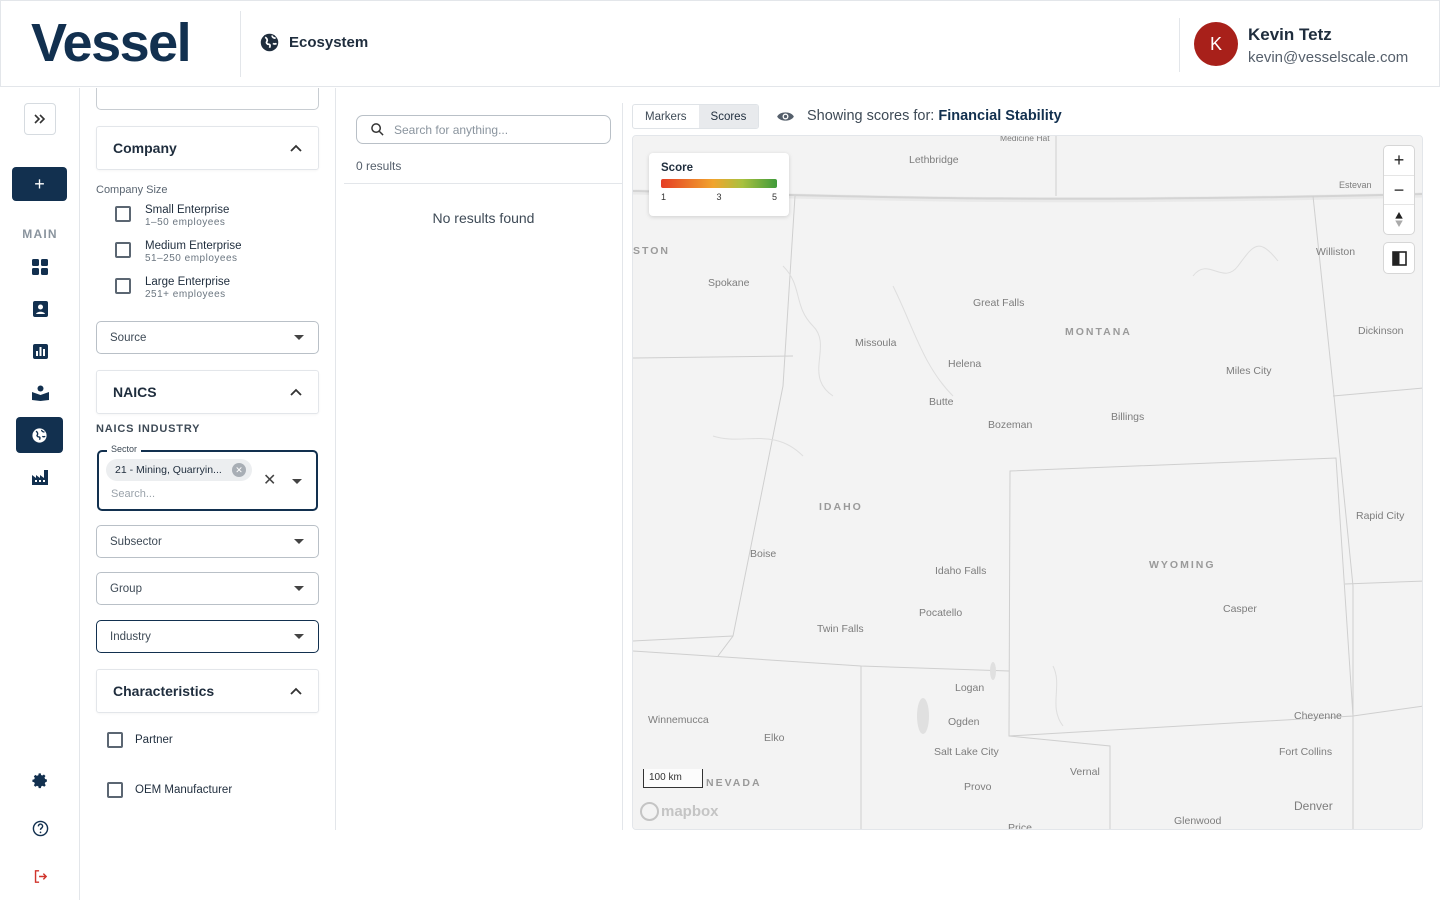 Image resolution: width=1440 pixels, height=900 pixels. What do you see at coordinates (941, 613) in the screenshot?
I see `map-label-city: Pocatello` at bounding box center [941, 613].